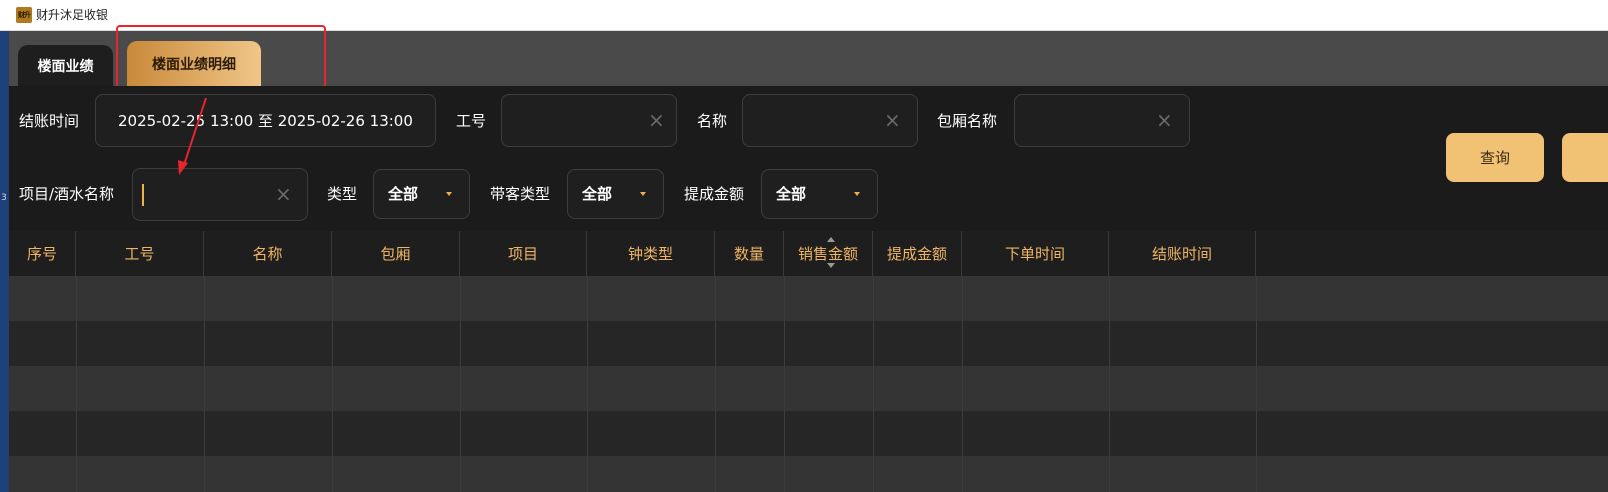 The height and width of the screenshot is (492, 1608). I want to click on app-logo-text: 财升, so click(24, 15).